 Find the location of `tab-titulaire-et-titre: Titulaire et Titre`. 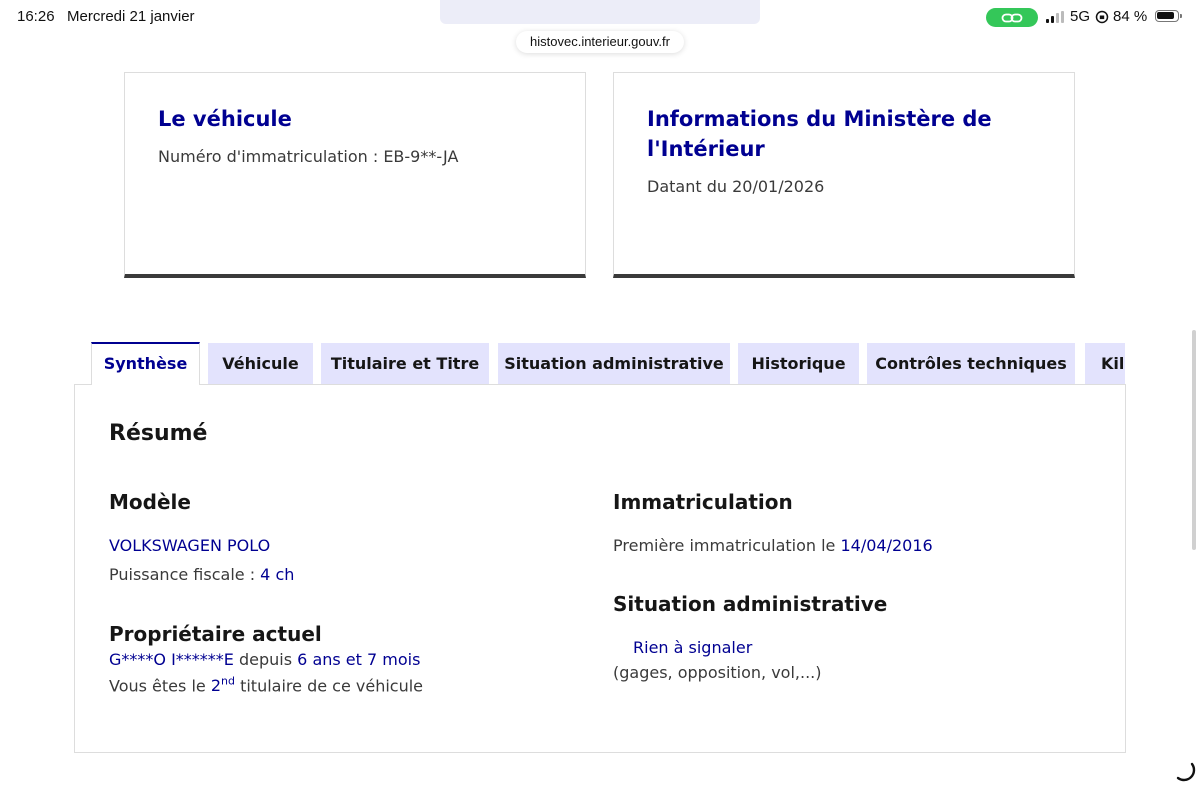

tab-titulaire-et-titre: Titulaire et Titre is located at coordinates (405, 363).